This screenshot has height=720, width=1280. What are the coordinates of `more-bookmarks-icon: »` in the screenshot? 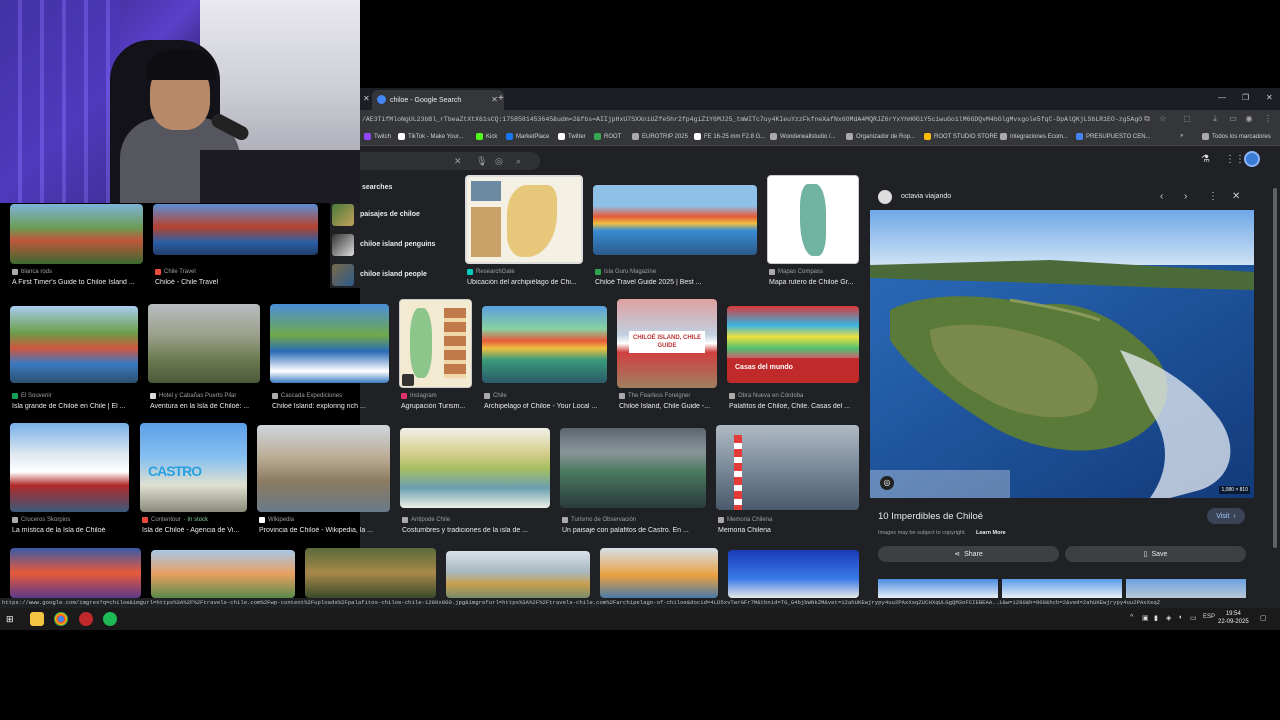 It's located at (1181, 136).